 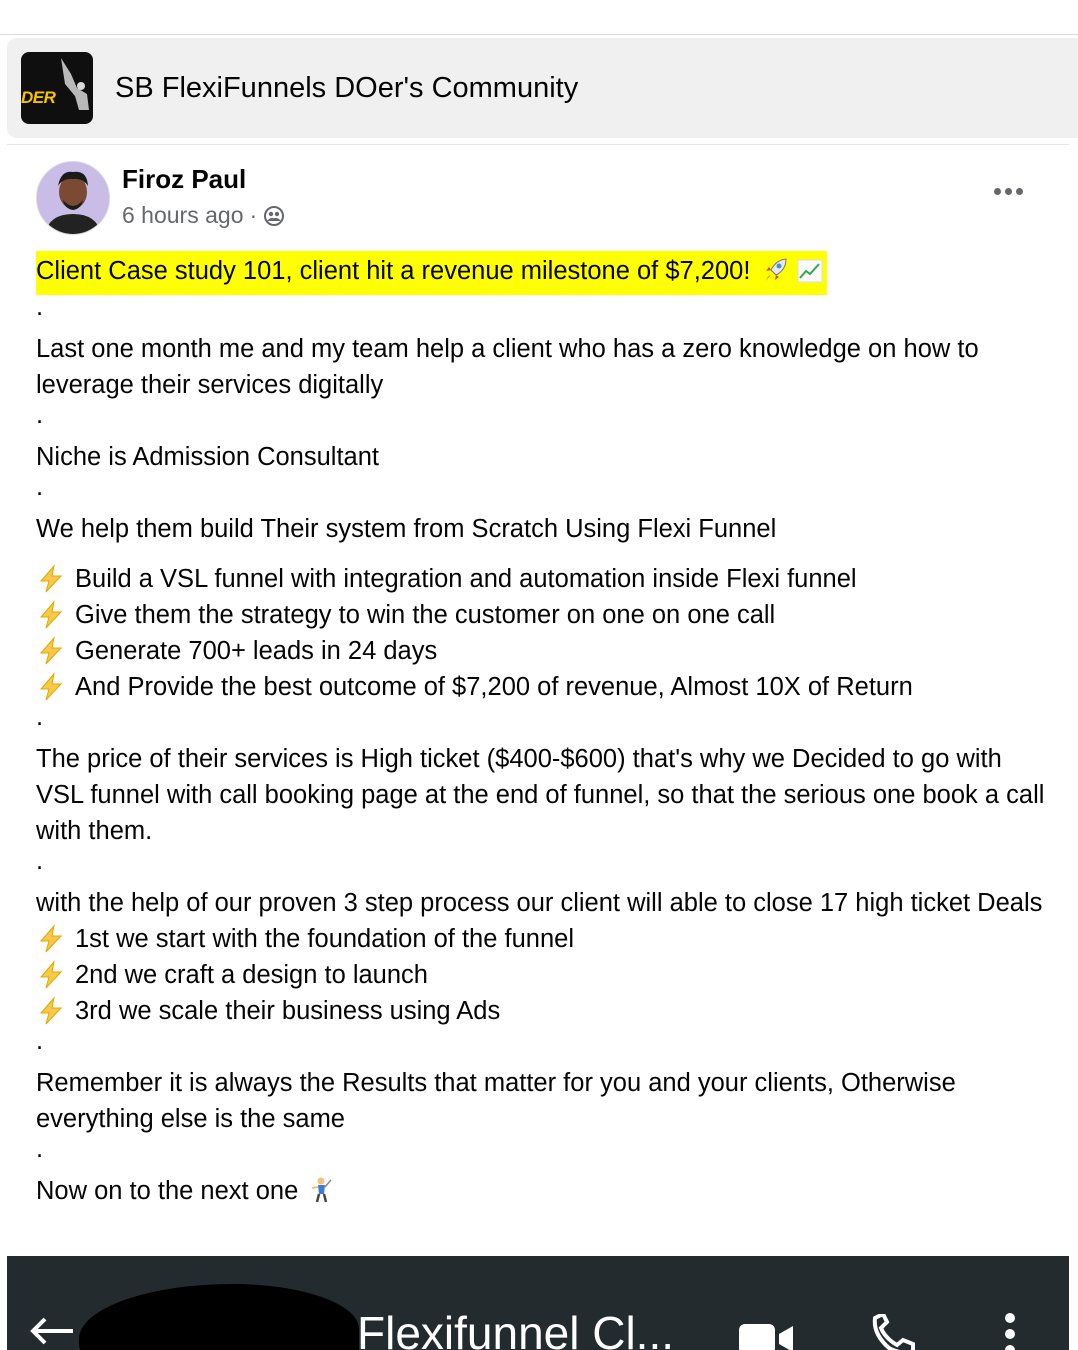 I want to click on post-meta: 6 hours ago ·, so click(x=203, y=215).